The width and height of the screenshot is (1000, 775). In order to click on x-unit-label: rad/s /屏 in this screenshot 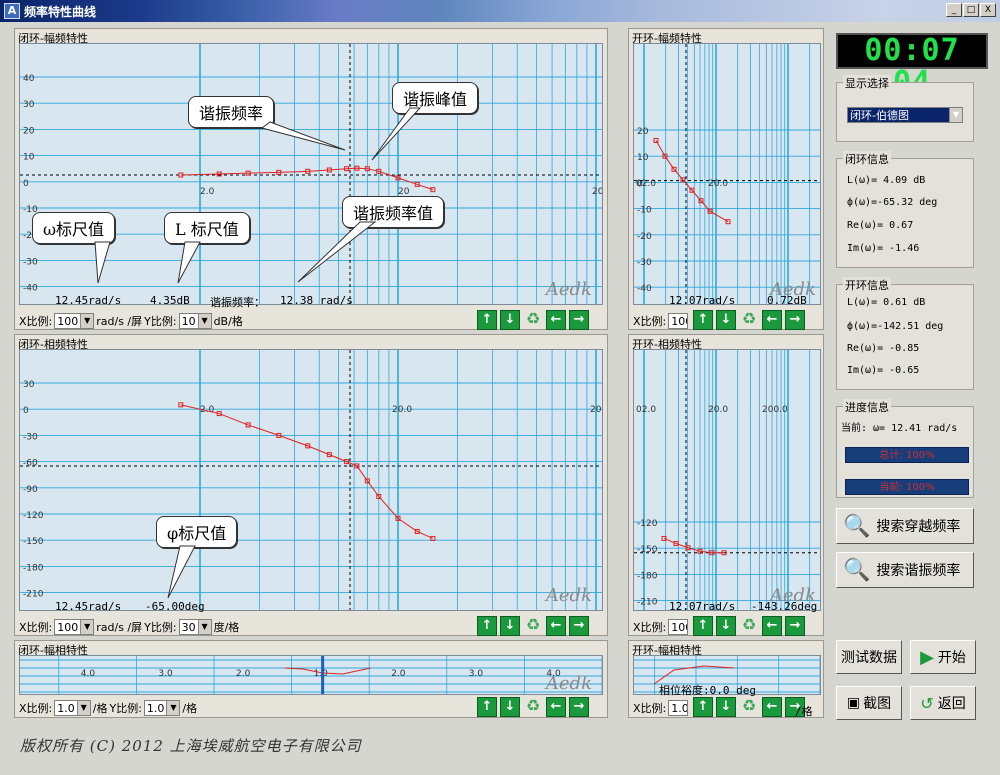, I will do `click(119, 627)`.